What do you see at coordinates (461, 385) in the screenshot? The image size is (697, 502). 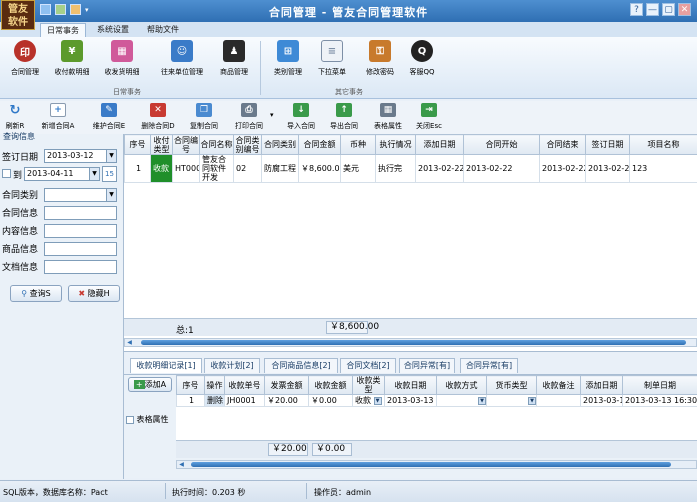 I see `col-header: 收款方式` at bounding box center [461, 385].